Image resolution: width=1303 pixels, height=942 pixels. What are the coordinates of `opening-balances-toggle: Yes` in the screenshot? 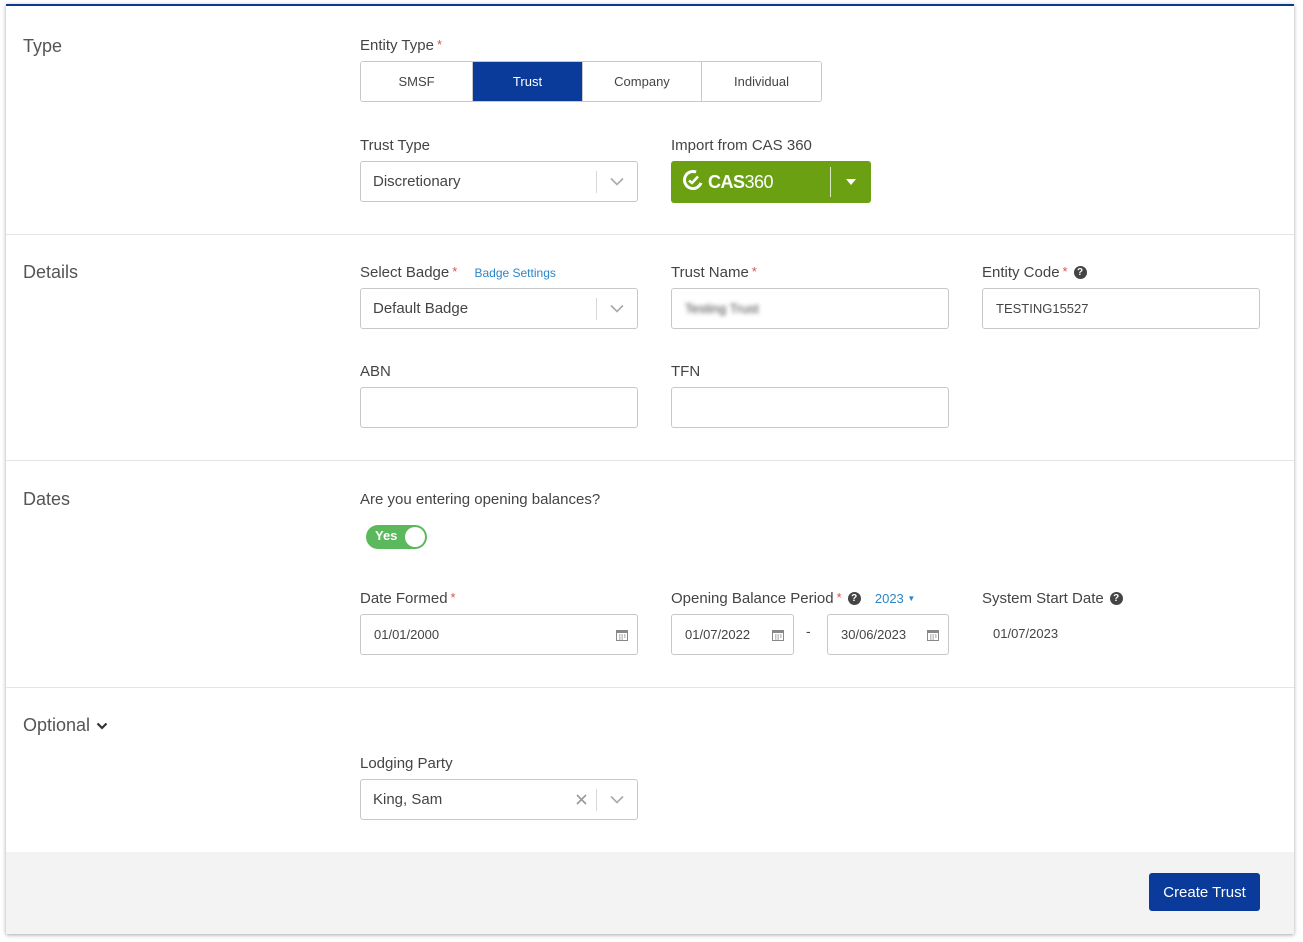 It's located at (396, 537).